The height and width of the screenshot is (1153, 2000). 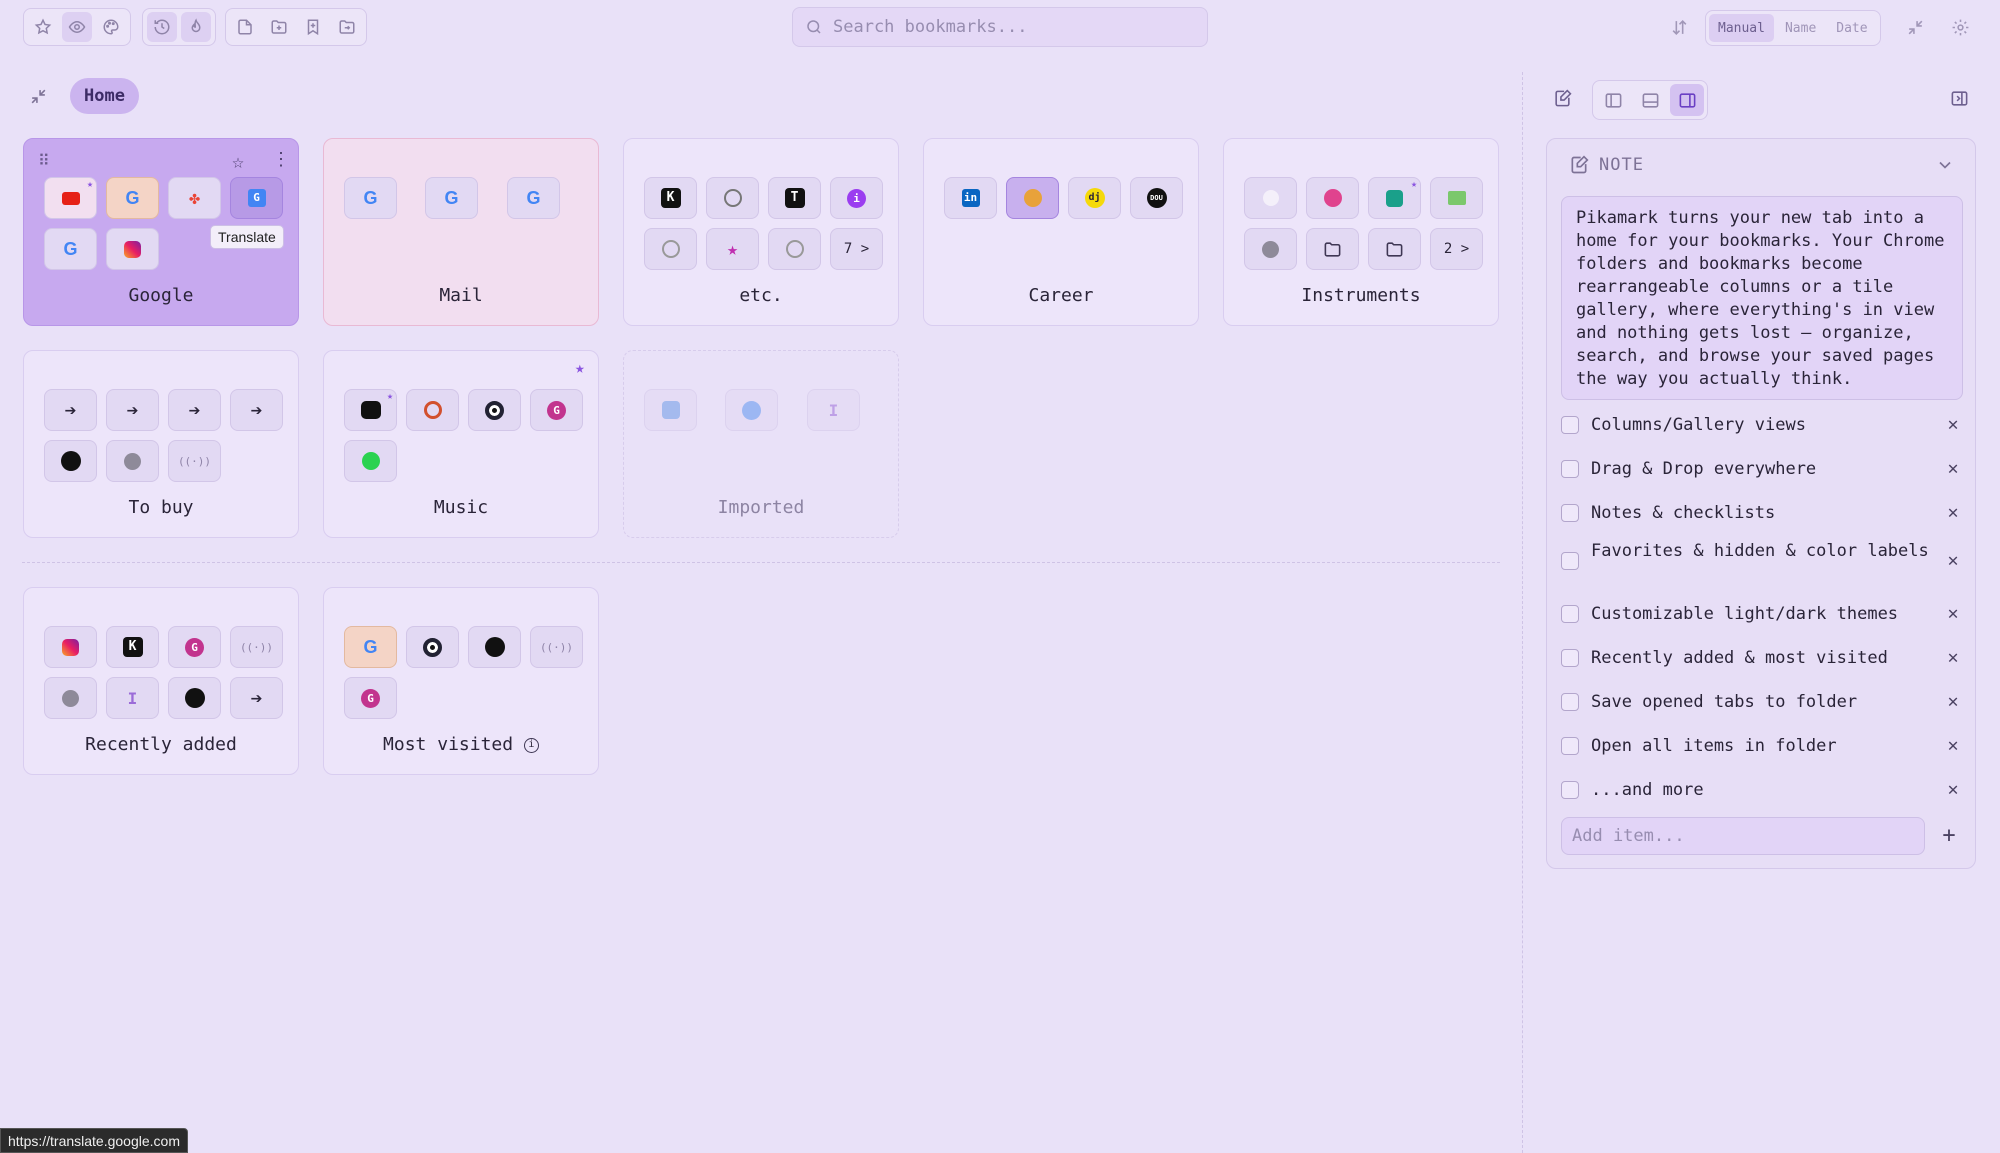 I want to click on t-logo-icon: T, so click(x=794, y=198).